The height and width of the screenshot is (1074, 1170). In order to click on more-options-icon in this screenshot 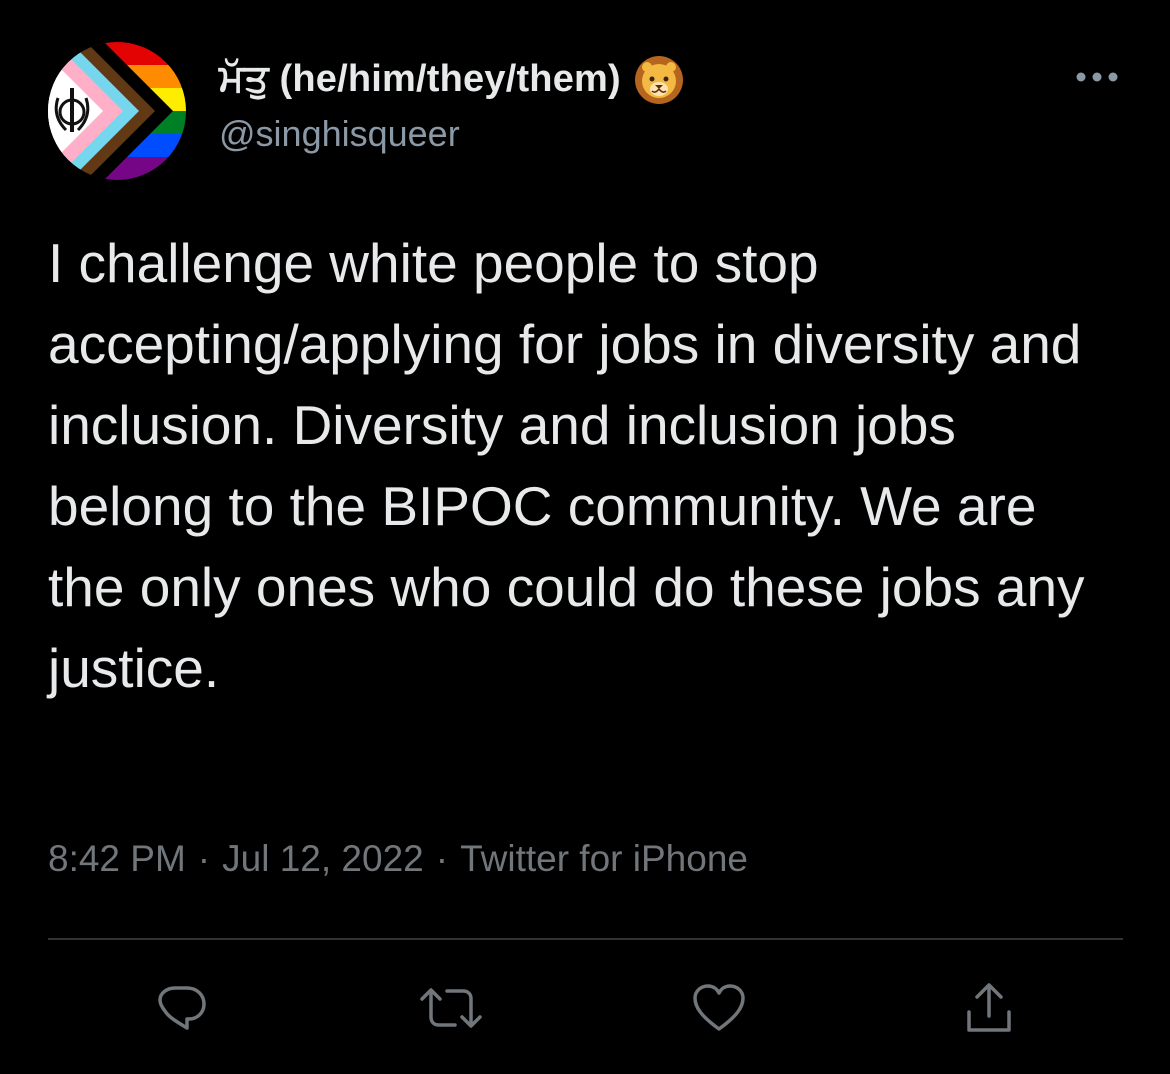, I will do `click(1097, 77)`.